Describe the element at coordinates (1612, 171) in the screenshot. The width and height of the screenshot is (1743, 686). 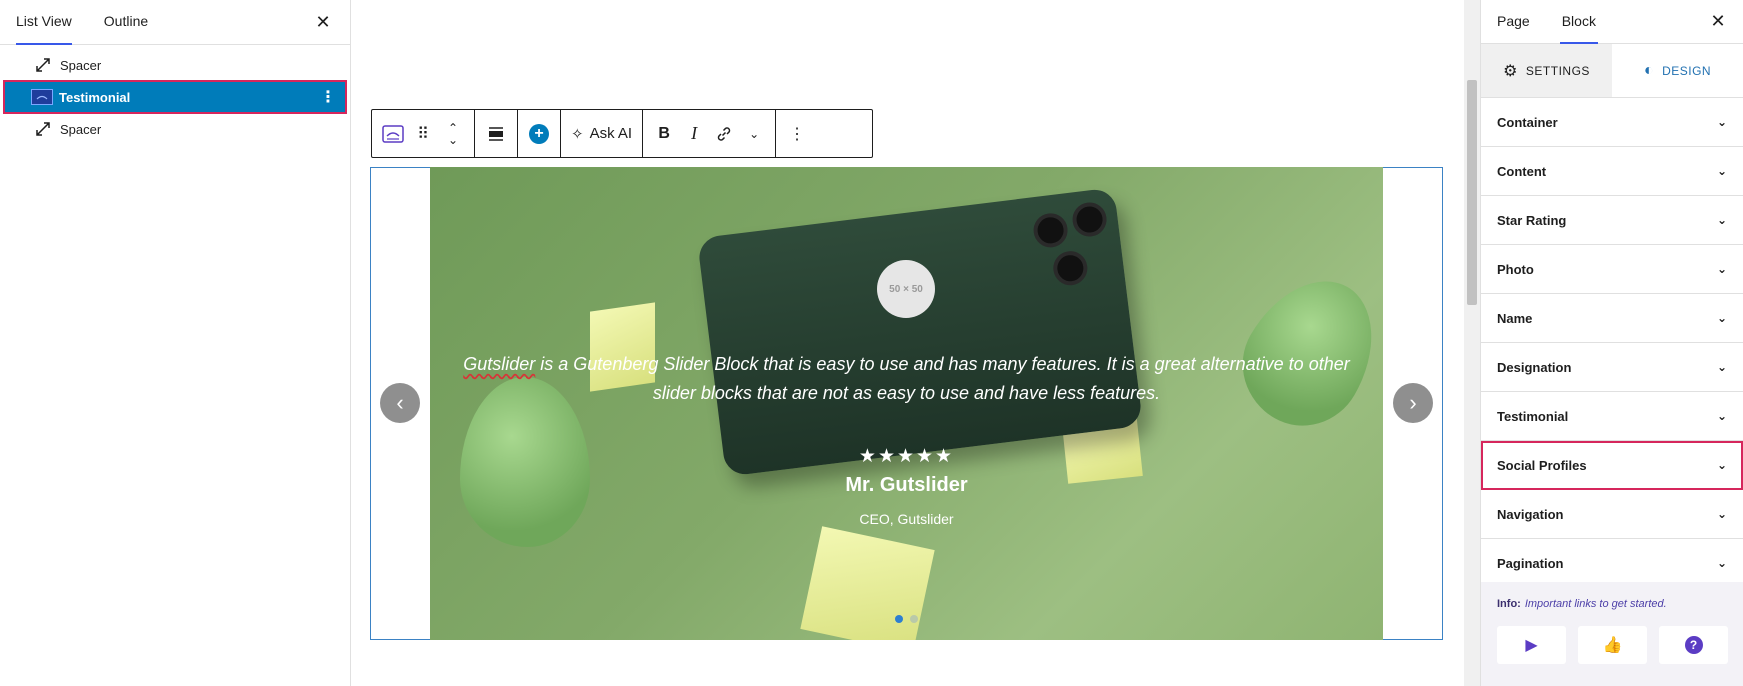
I see `panel-content: Content ⌄` at that location.